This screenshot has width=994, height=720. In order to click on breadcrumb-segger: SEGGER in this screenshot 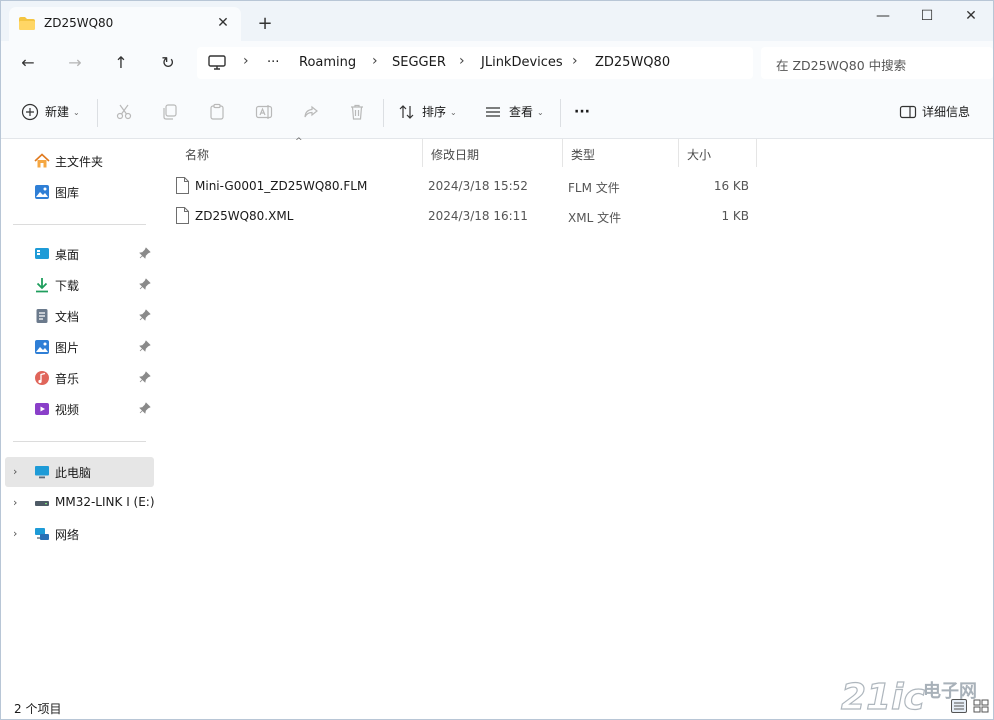, I will do `click(419, 62)`.